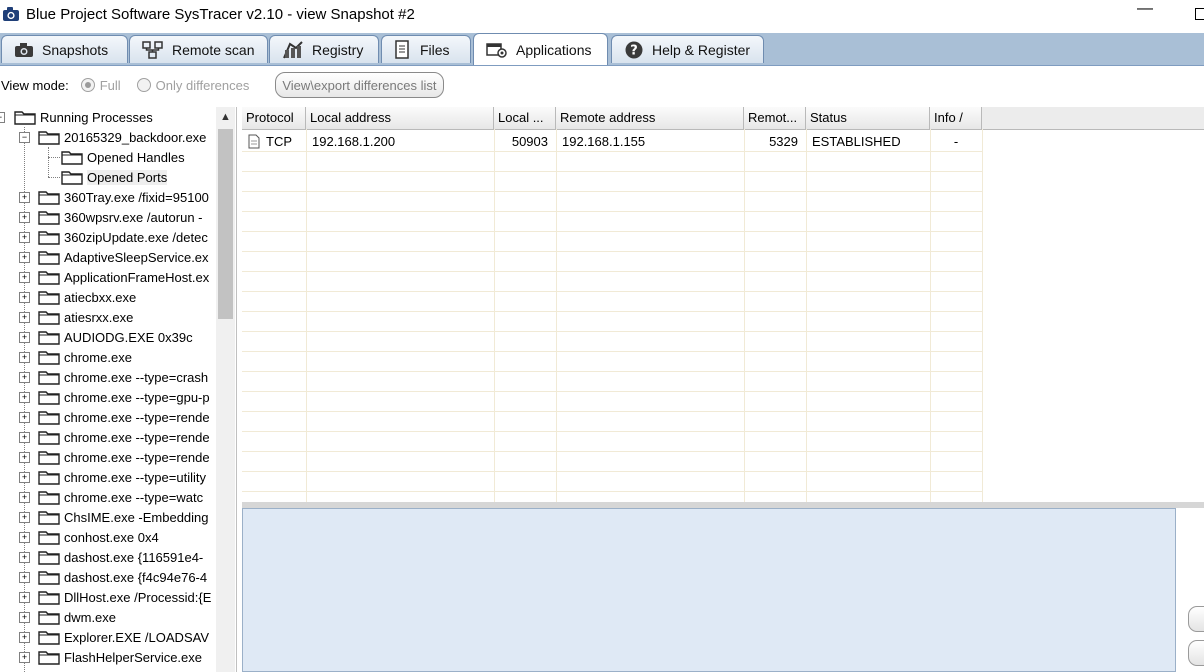  Describe the element at coordinates (400, 118) in the screenshot. I see `column-header-local-address: Local address` at that location.